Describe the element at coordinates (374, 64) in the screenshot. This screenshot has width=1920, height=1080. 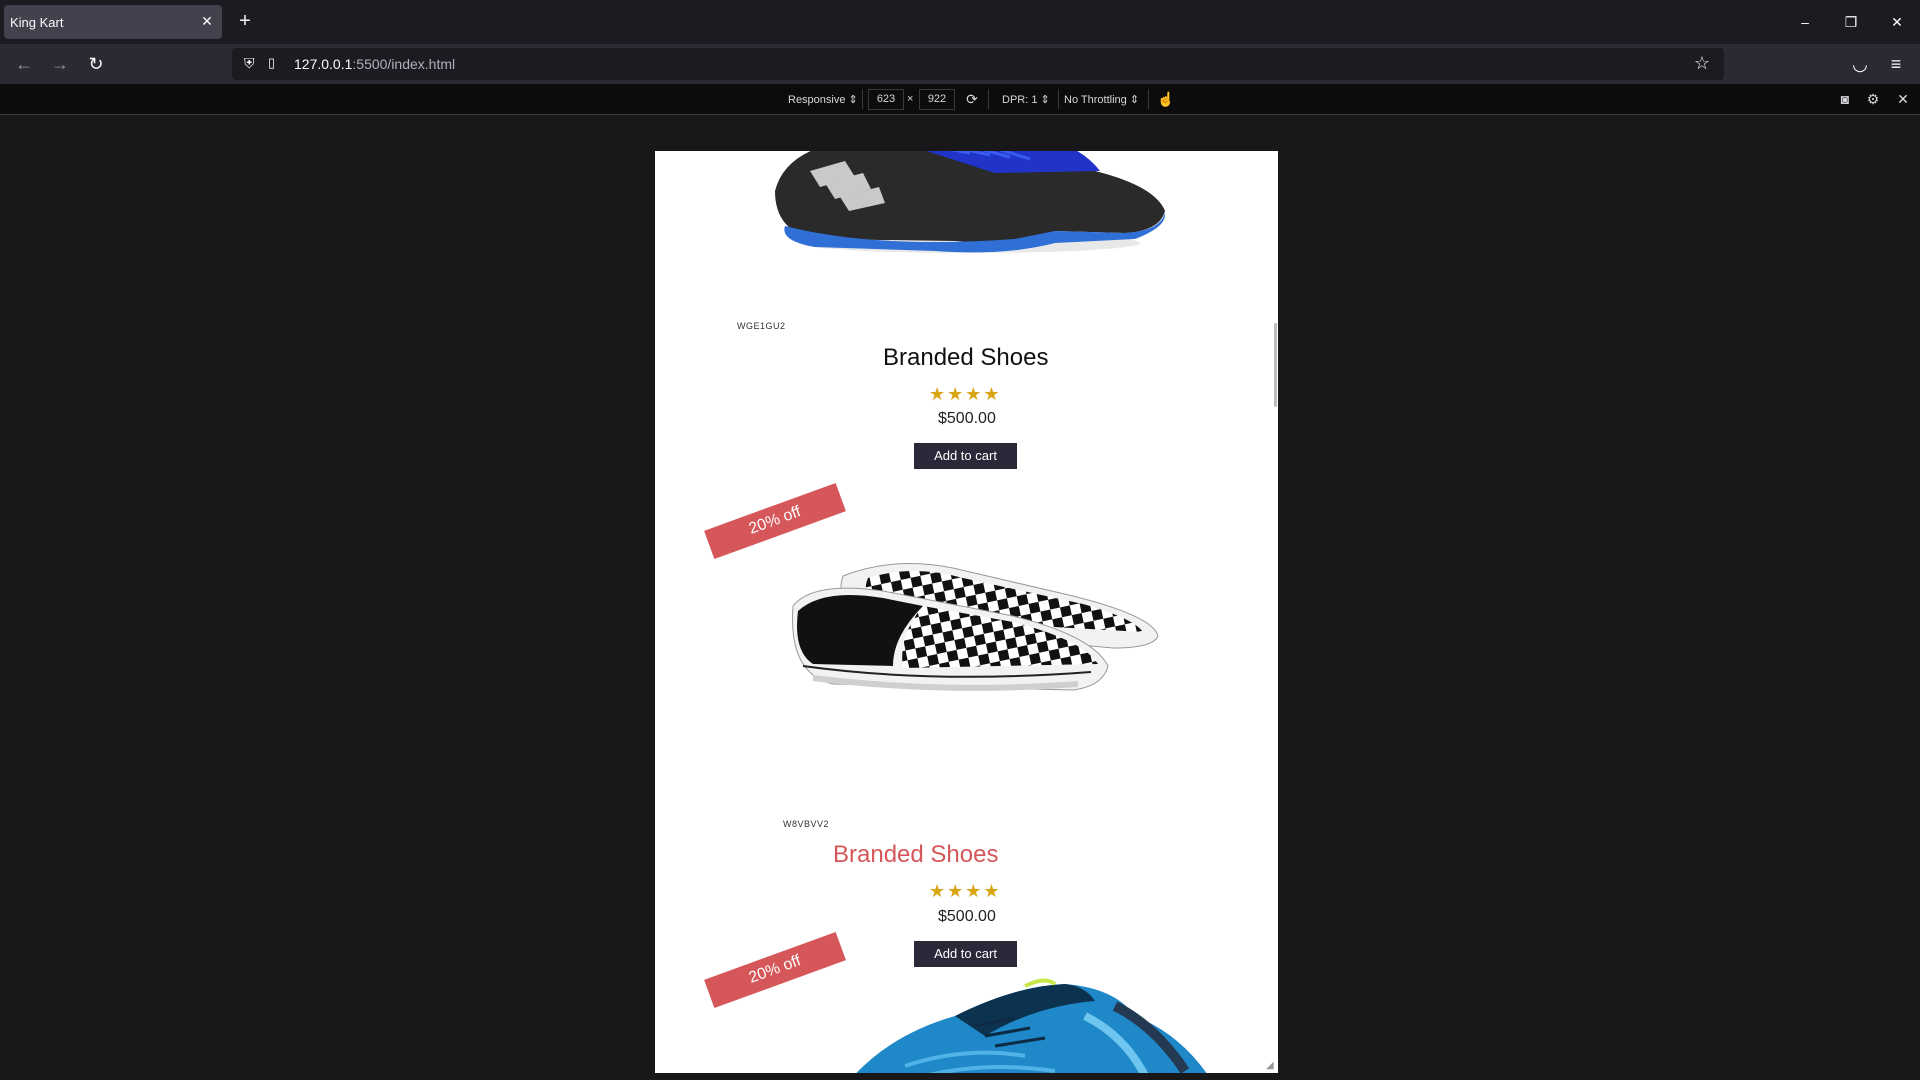
I see `url-text: 127.0.0.1:5500/index.html` at that location.